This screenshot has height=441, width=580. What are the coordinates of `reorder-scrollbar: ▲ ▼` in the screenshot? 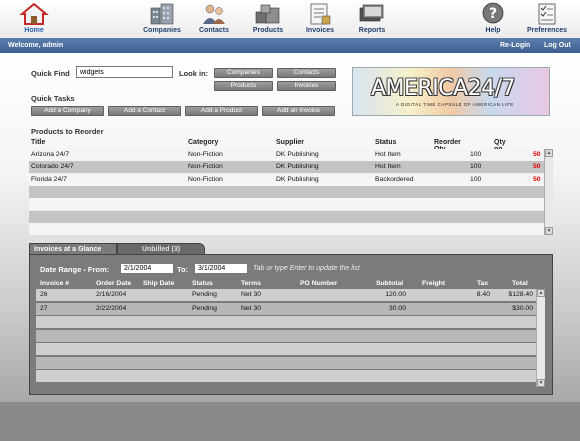 It's located at (548, 192).